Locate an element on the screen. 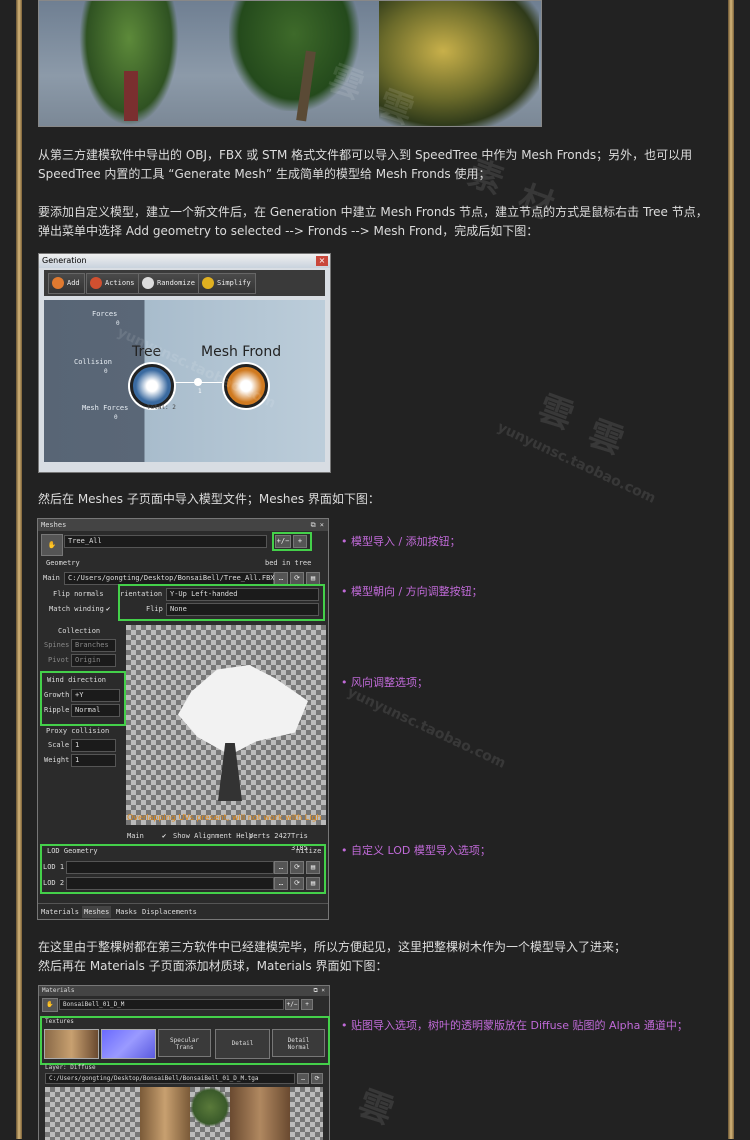 The width and height of the screenshot is (750, 1140). watermark-url: yunyunsc.taobao.com is located at coordinates (426, 728).